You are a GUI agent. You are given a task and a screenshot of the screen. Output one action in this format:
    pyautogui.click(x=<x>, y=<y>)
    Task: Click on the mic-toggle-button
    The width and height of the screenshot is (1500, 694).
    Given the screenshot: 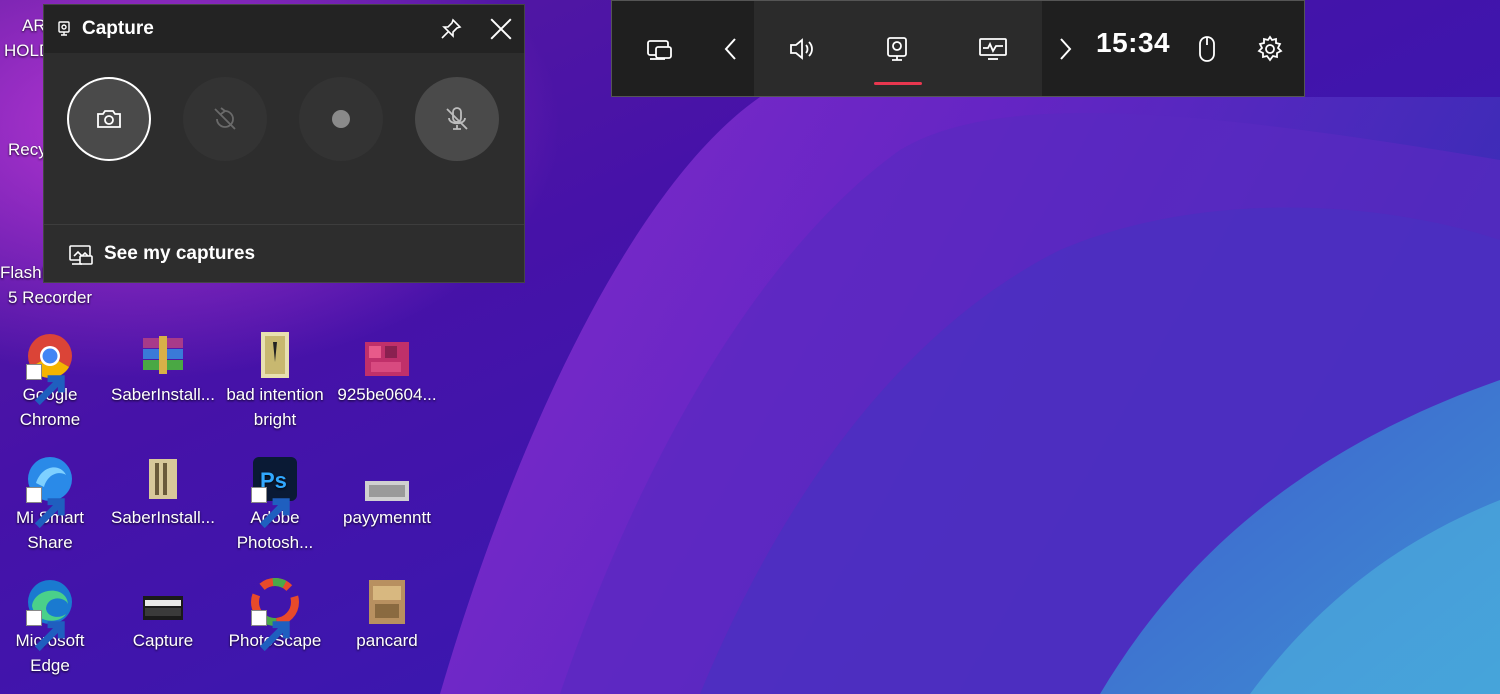 What is the action you would take?
    pyautogui.click(x=457, y=119)
    